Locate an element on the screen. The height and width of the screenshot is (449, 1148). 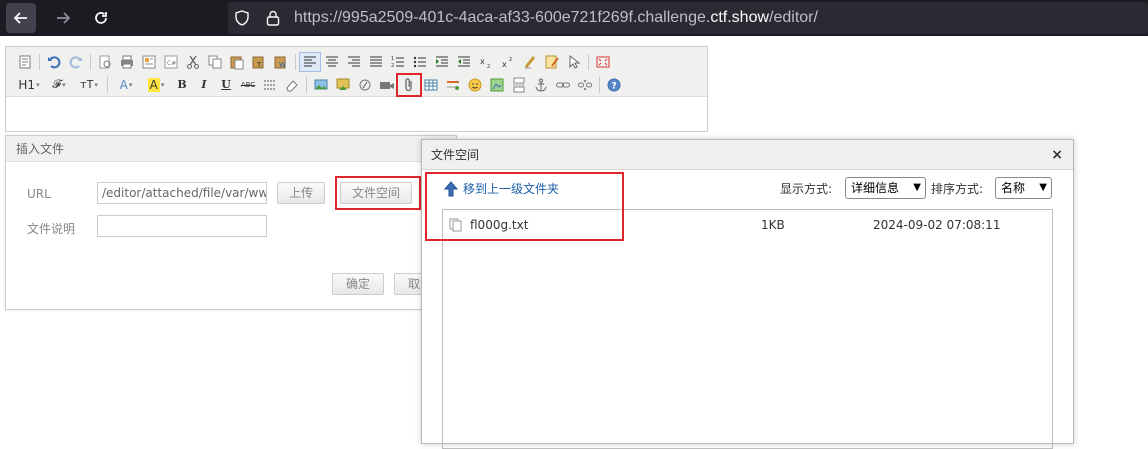
url-input: /editor/attached/file/var/www/html/ is located at coordinates (182, 193).